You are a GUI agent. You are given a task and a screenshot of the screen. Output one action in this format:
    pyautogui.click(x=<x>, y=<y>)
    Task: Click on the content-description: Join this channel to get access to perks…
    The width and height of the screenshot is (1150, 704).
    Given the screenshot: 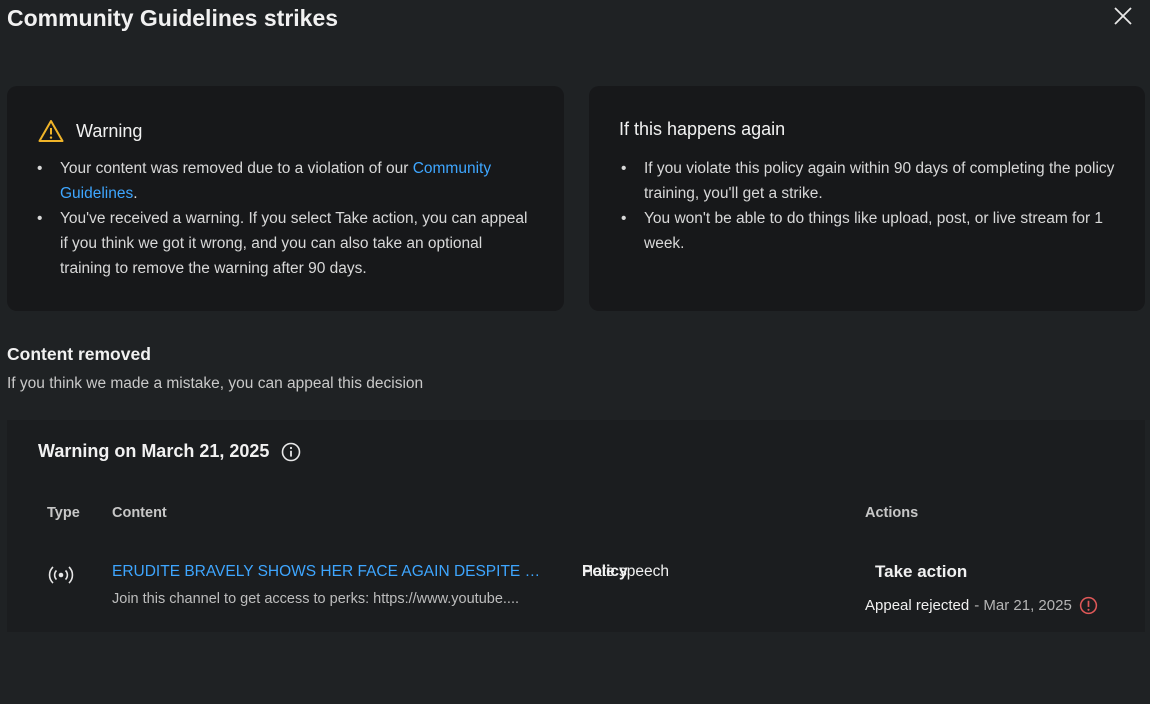 What is the action you would take?
    pyautogui.click(x=316, y=599)
    